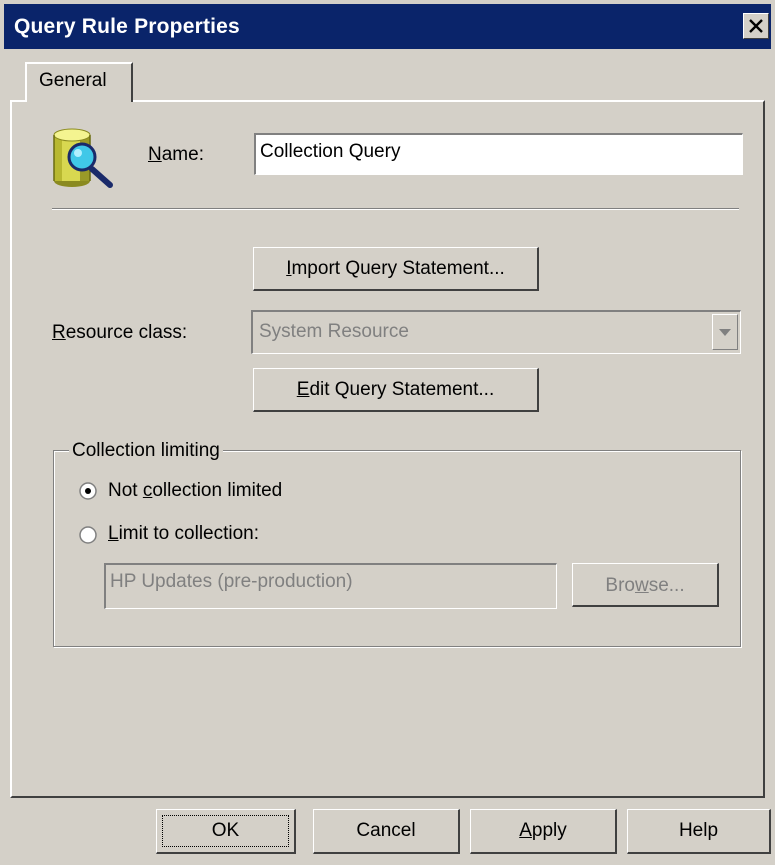 This screenshot has height=865, width=775. Describe the element at coordinates (146, 451) in the screenshot. I see `collection-limiting-legend: Collection limiting` at that location.